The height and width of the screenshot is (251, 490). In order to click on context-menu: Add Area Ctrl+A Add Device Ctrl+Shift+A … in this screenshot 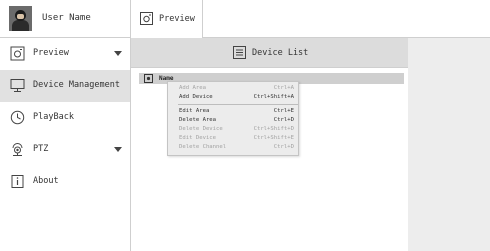, I will do `click(233, 118)`.